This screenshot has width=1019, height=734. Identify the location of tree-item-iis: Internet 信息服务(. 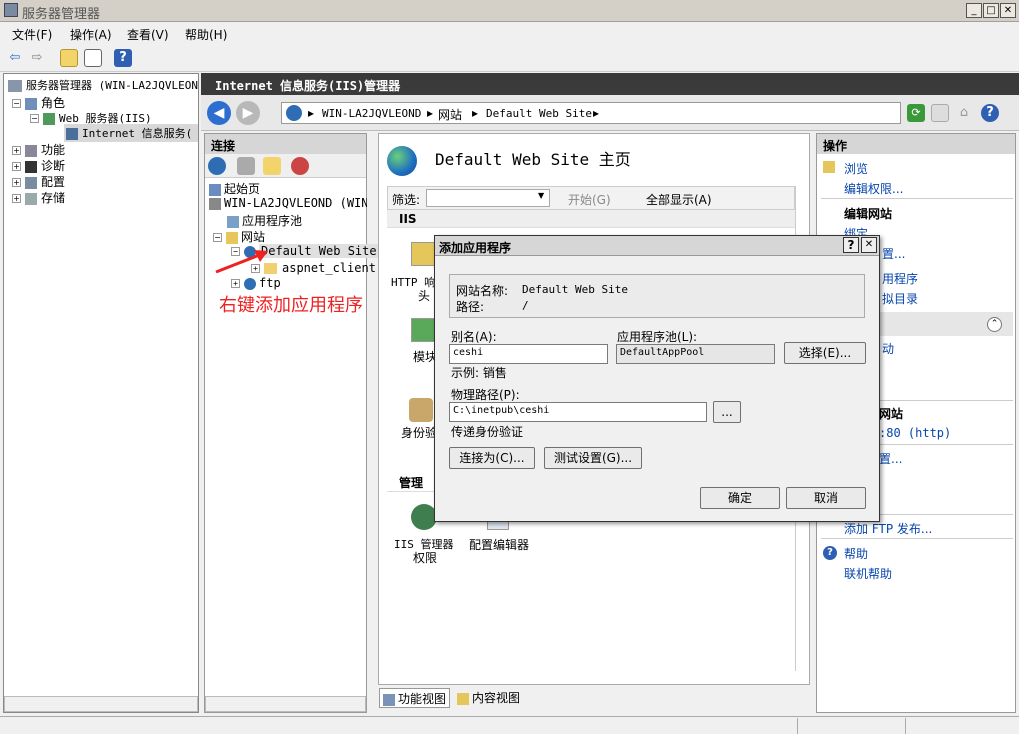
(131, 133).